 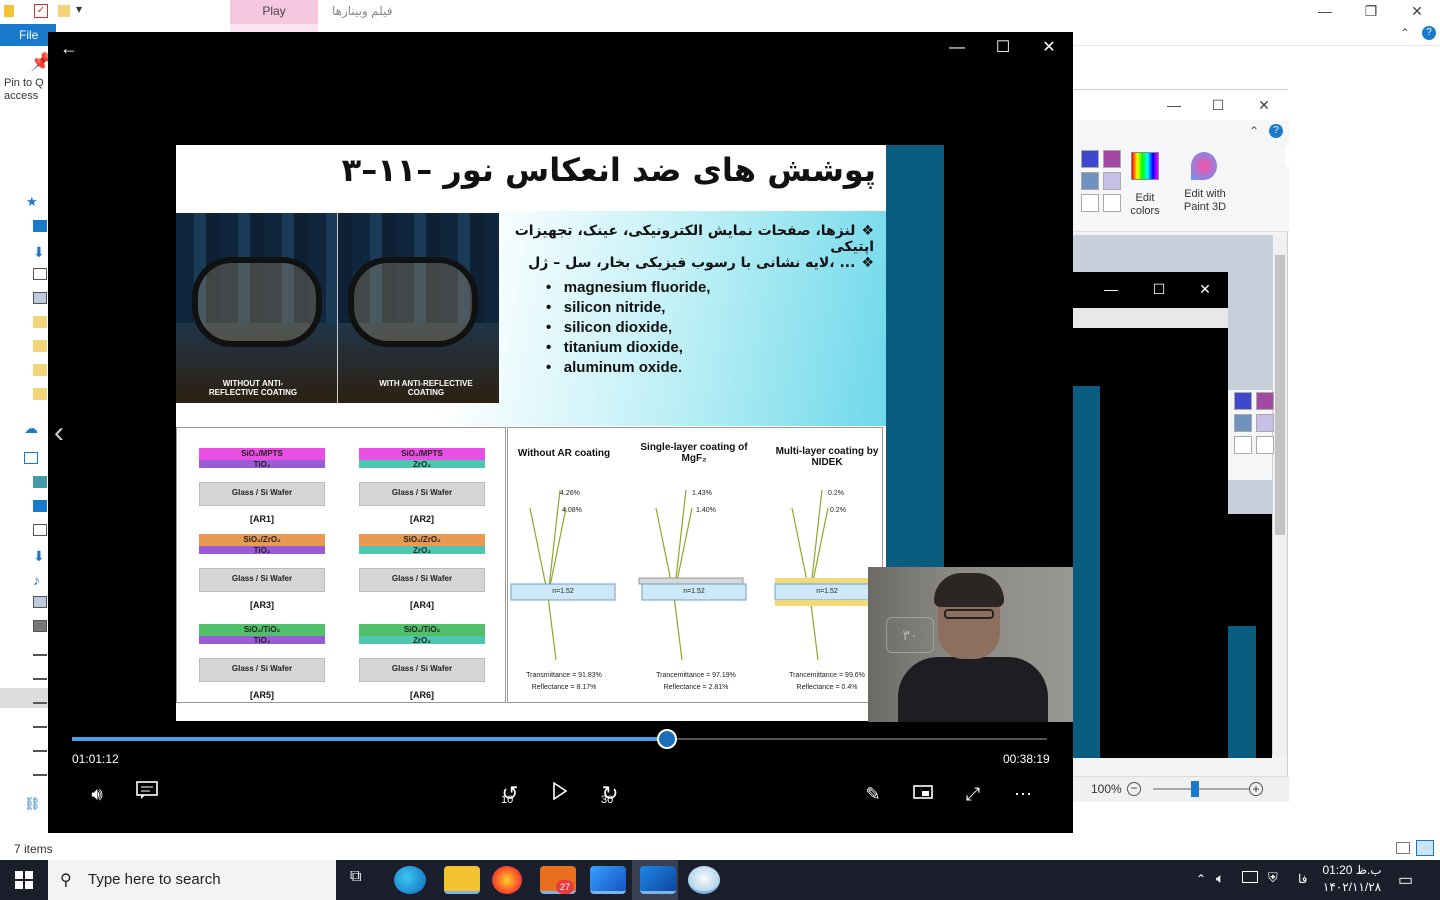 What do you see at coordinates (1145, 205) in the screenshot?
I see `edit-colors-button: Edit colors` at bounding box center [1145, 205].